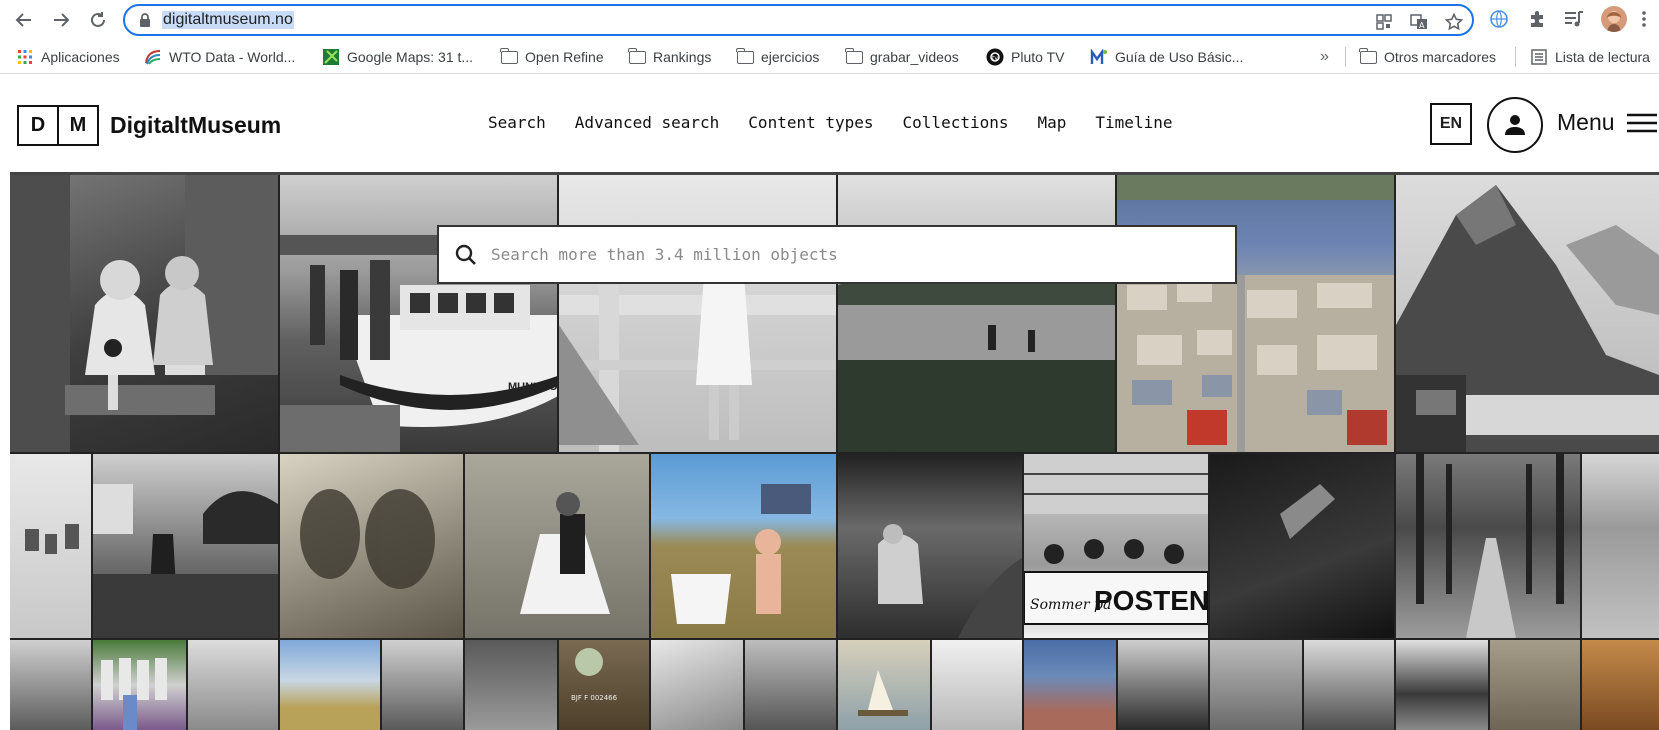  I want to click on bookmark-item: Open Refine, so click(551, 56).